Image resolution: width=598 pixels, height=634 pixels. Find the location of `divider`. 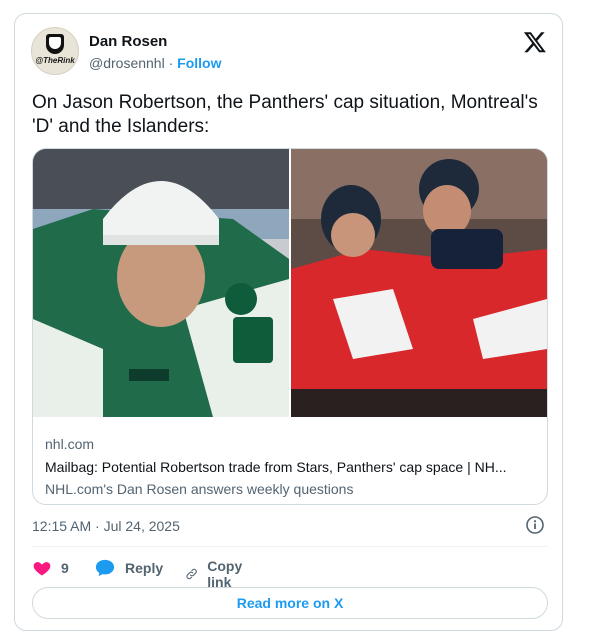

divider is located at coordinates (290, 546).